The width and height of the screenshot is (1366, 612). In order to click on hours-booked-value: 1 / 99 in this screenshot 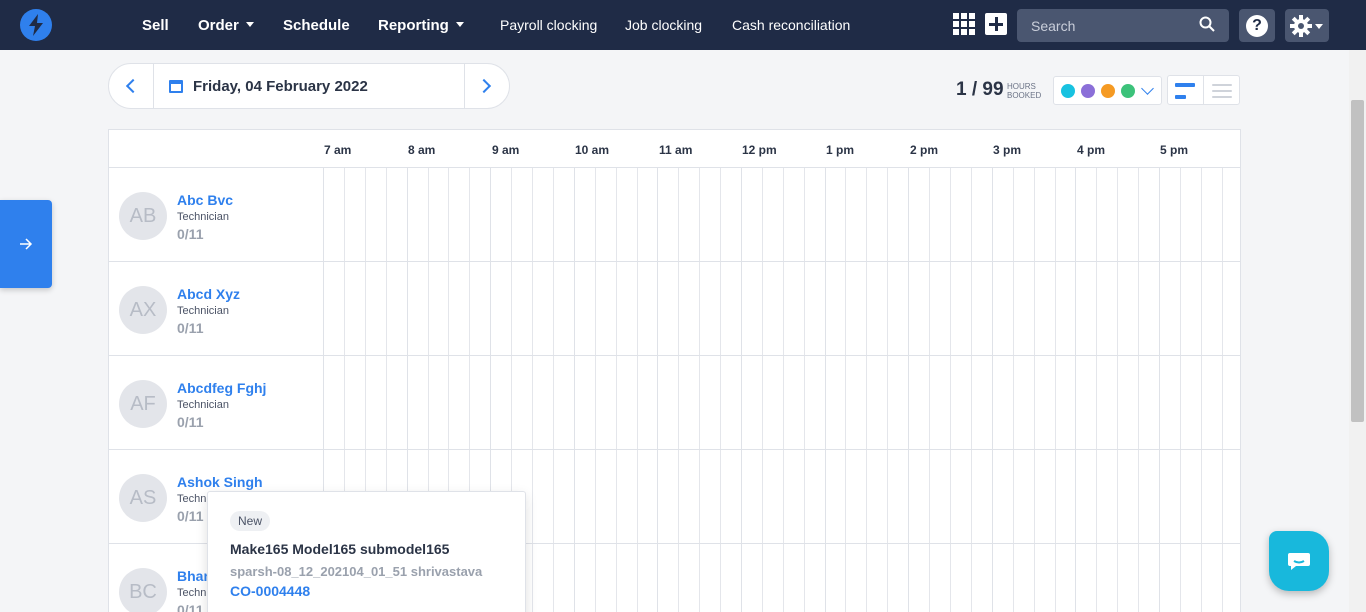, I will do `click(980, 89)`.